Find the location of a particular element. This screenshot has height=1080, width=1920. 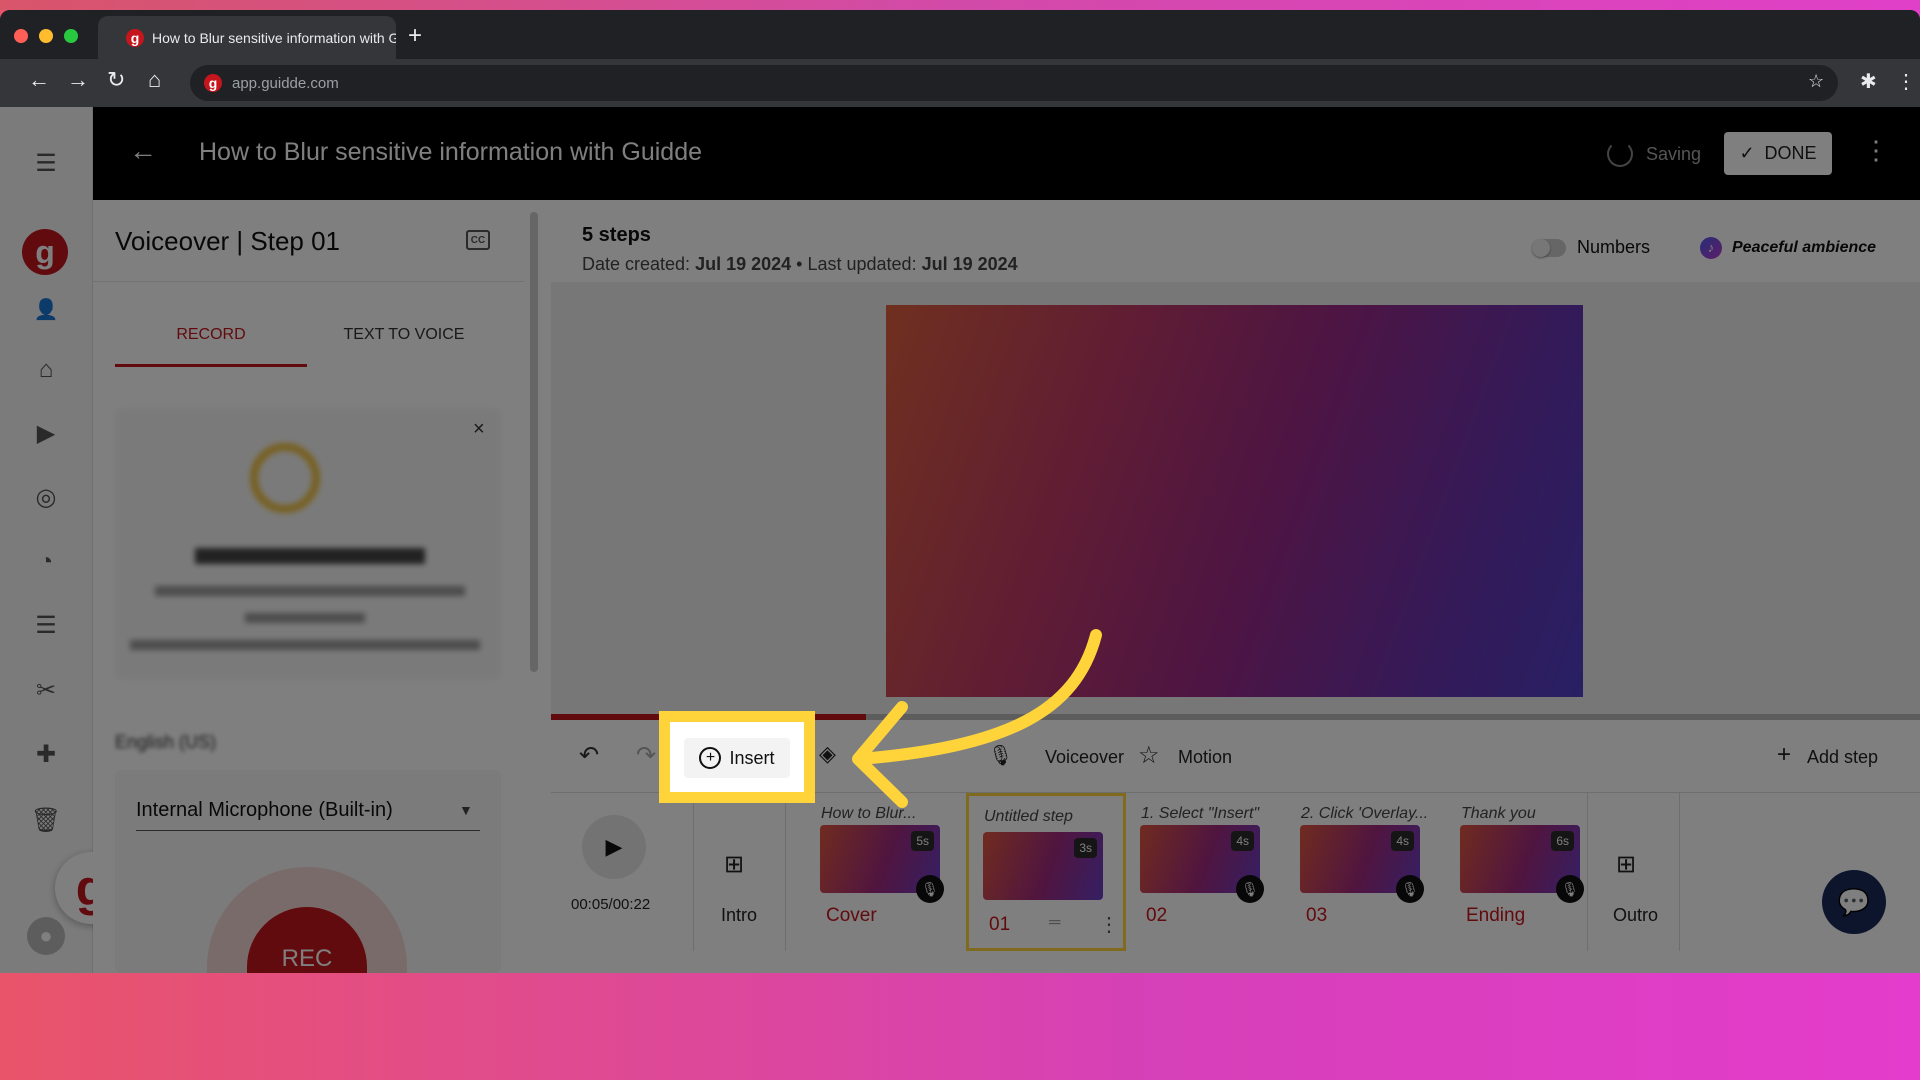

plus-circle-icon: + is located at coordinates (710, 758).